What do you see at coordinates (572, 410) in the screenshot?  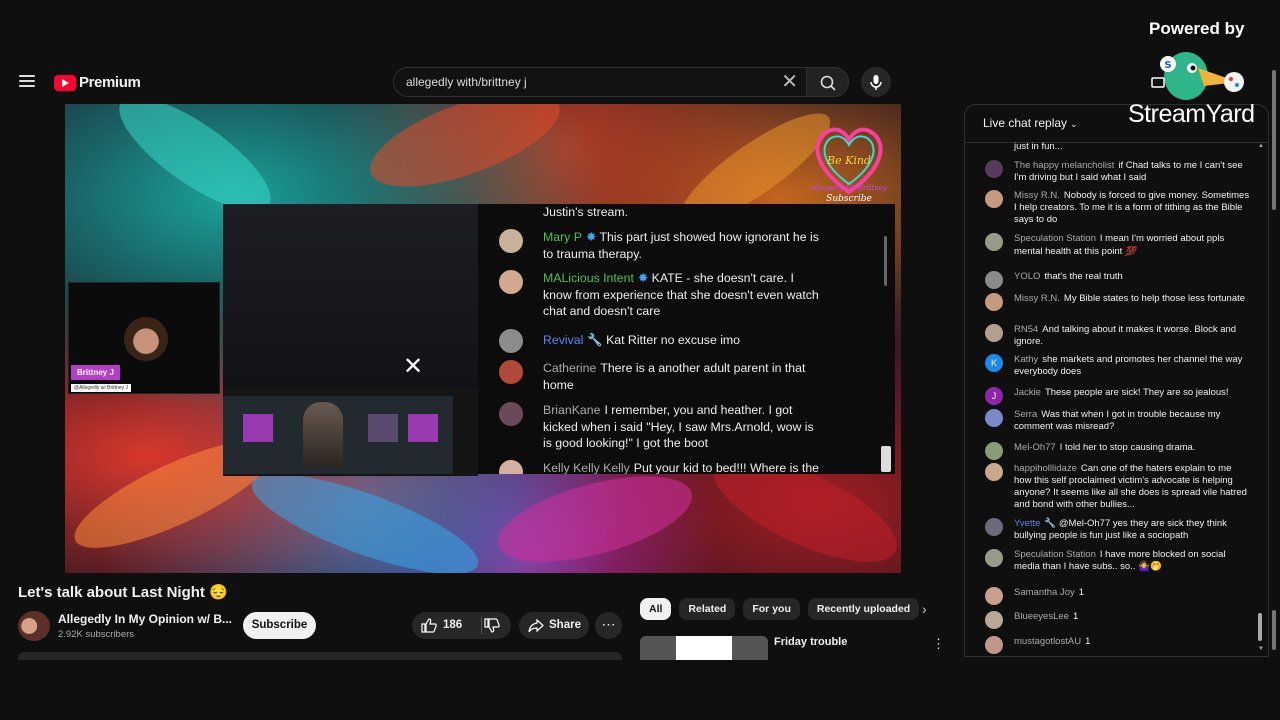 I see `overlay-chat-author: BrianKane` at bounding box center [572, 410].